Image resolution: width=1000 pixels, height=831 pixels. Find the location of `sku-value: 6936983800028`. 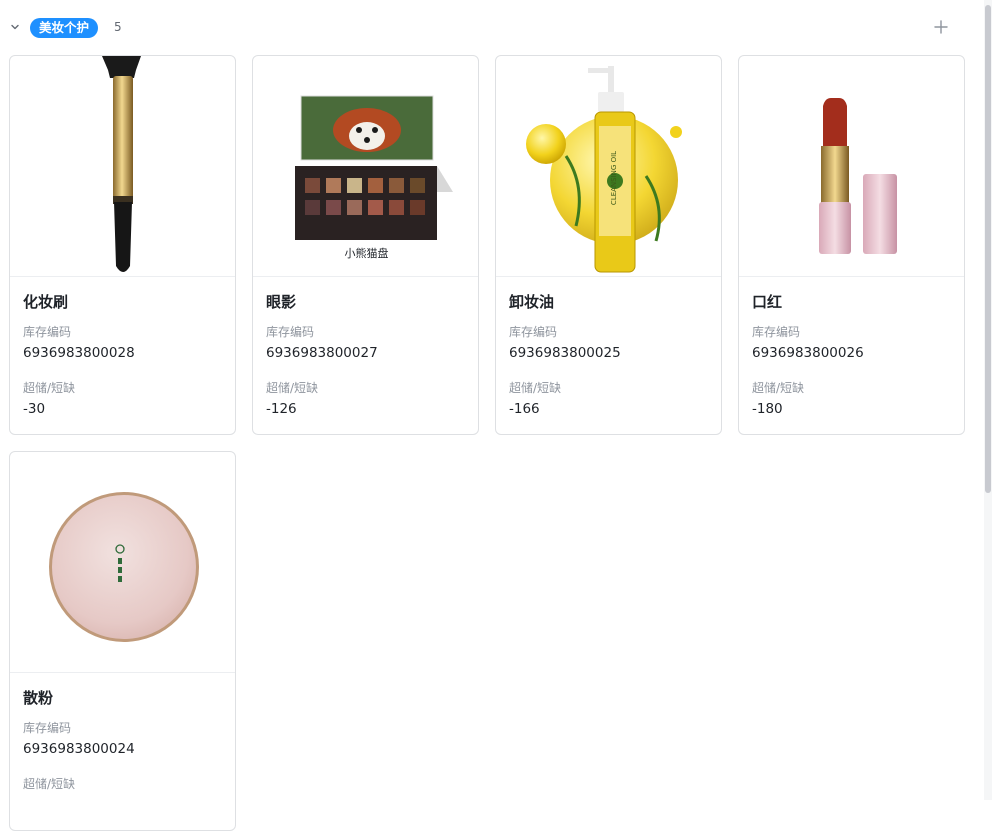

sku-value: 6936983800028 is located at coordinates (79, 353).